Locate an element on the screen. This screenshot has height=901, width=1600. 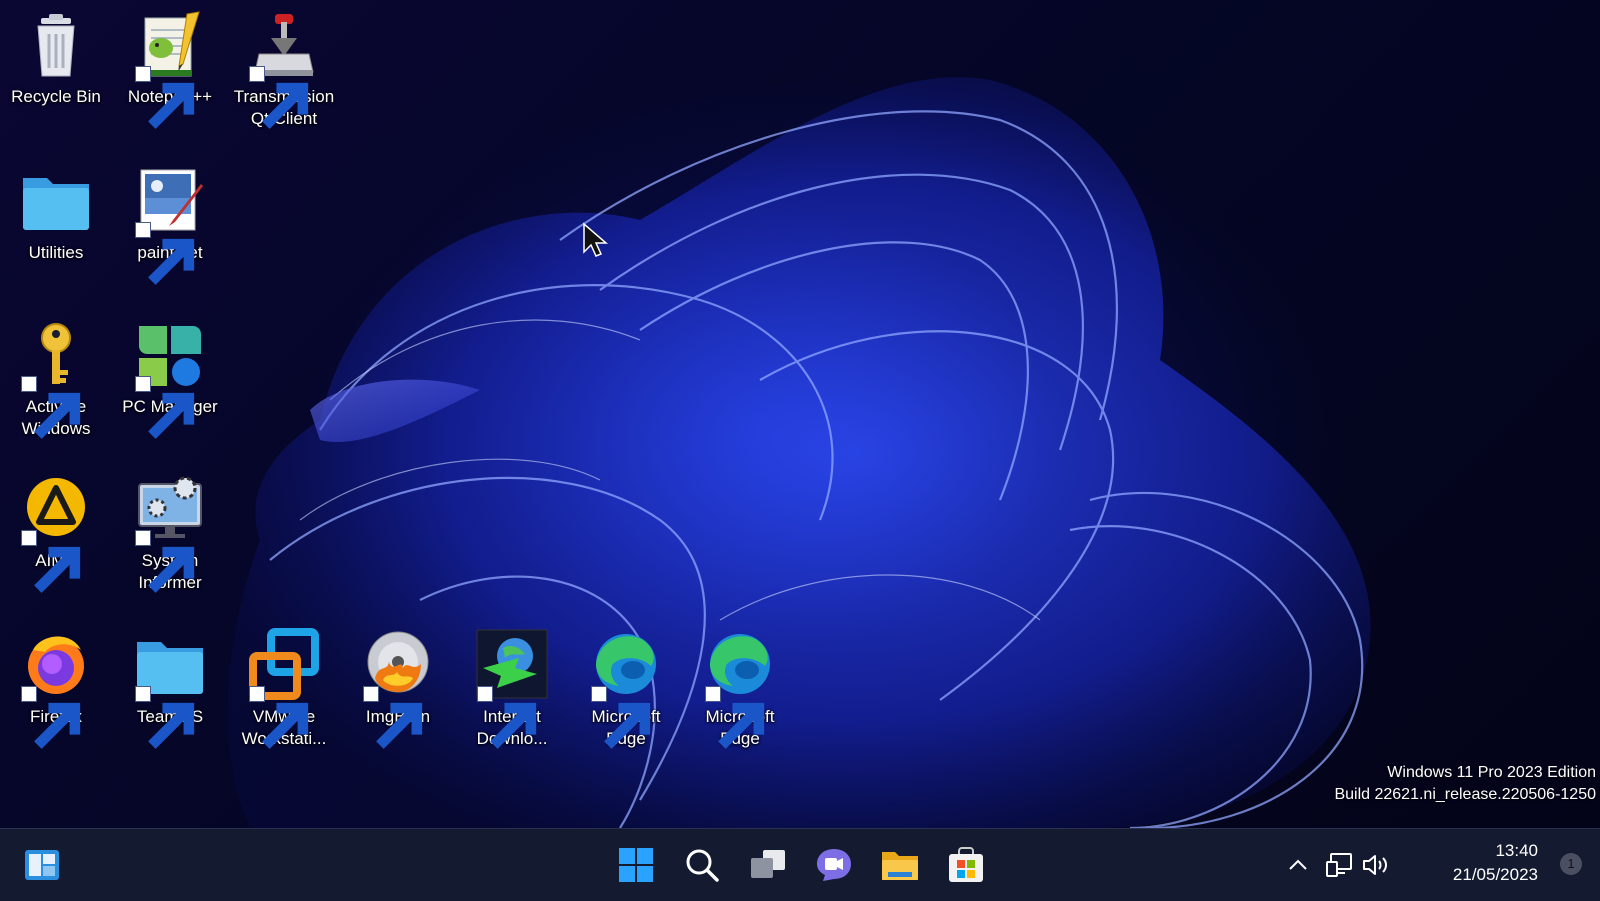
network-status-button is located at coordinates (1339, 865).